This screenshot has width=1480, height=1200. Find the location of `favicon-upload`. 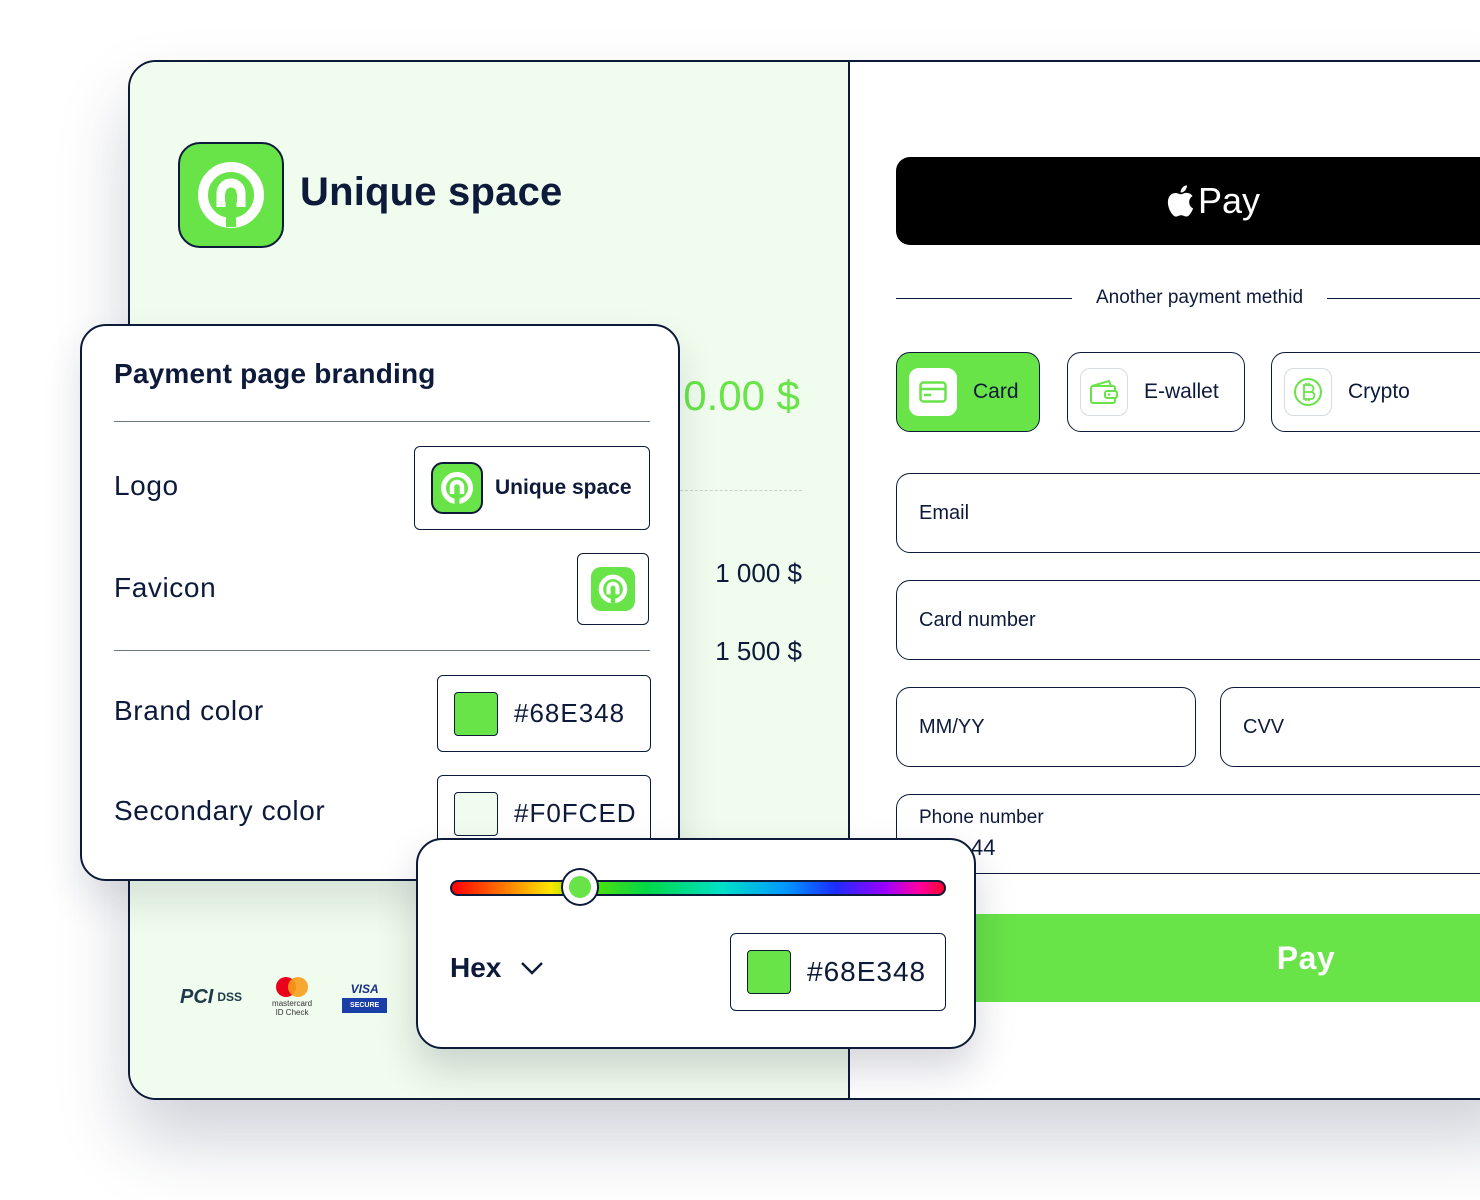

favicon-upload is located at coordinates (613, 589).